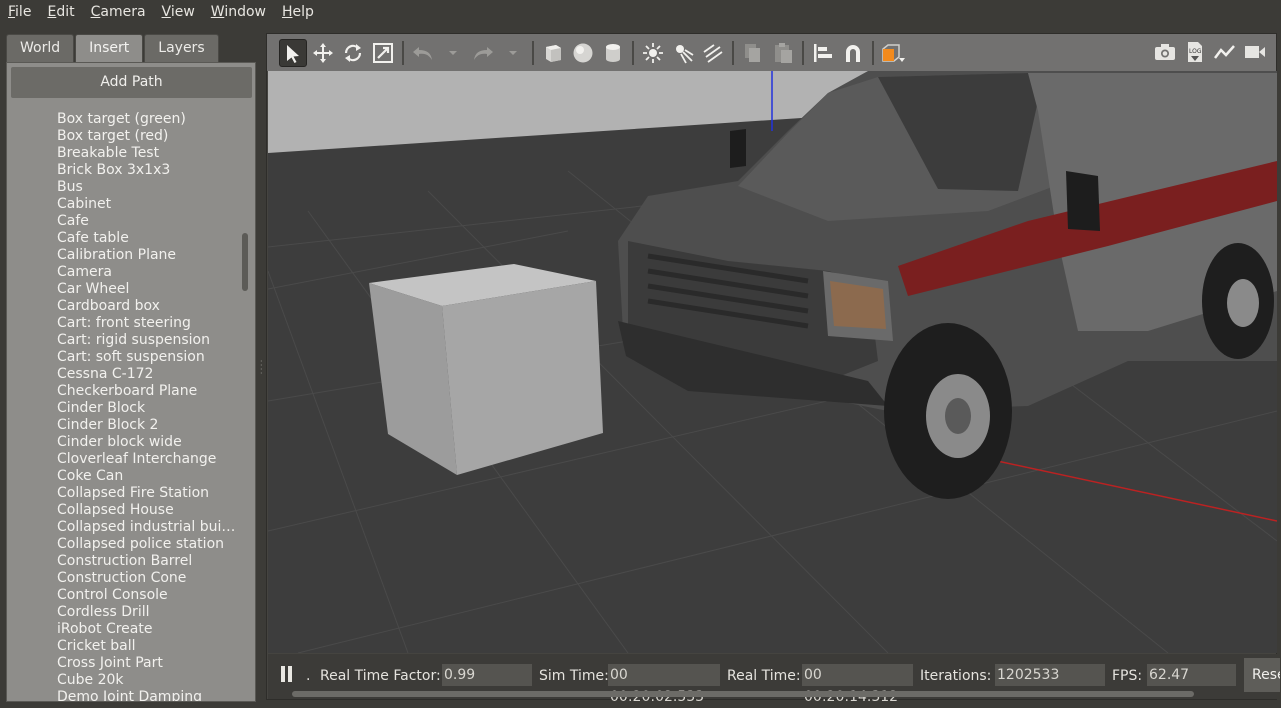  What do you see at coordinates (483, 53) in the screenshot?
I see `redo-icon` at bounding box center [483, 53].